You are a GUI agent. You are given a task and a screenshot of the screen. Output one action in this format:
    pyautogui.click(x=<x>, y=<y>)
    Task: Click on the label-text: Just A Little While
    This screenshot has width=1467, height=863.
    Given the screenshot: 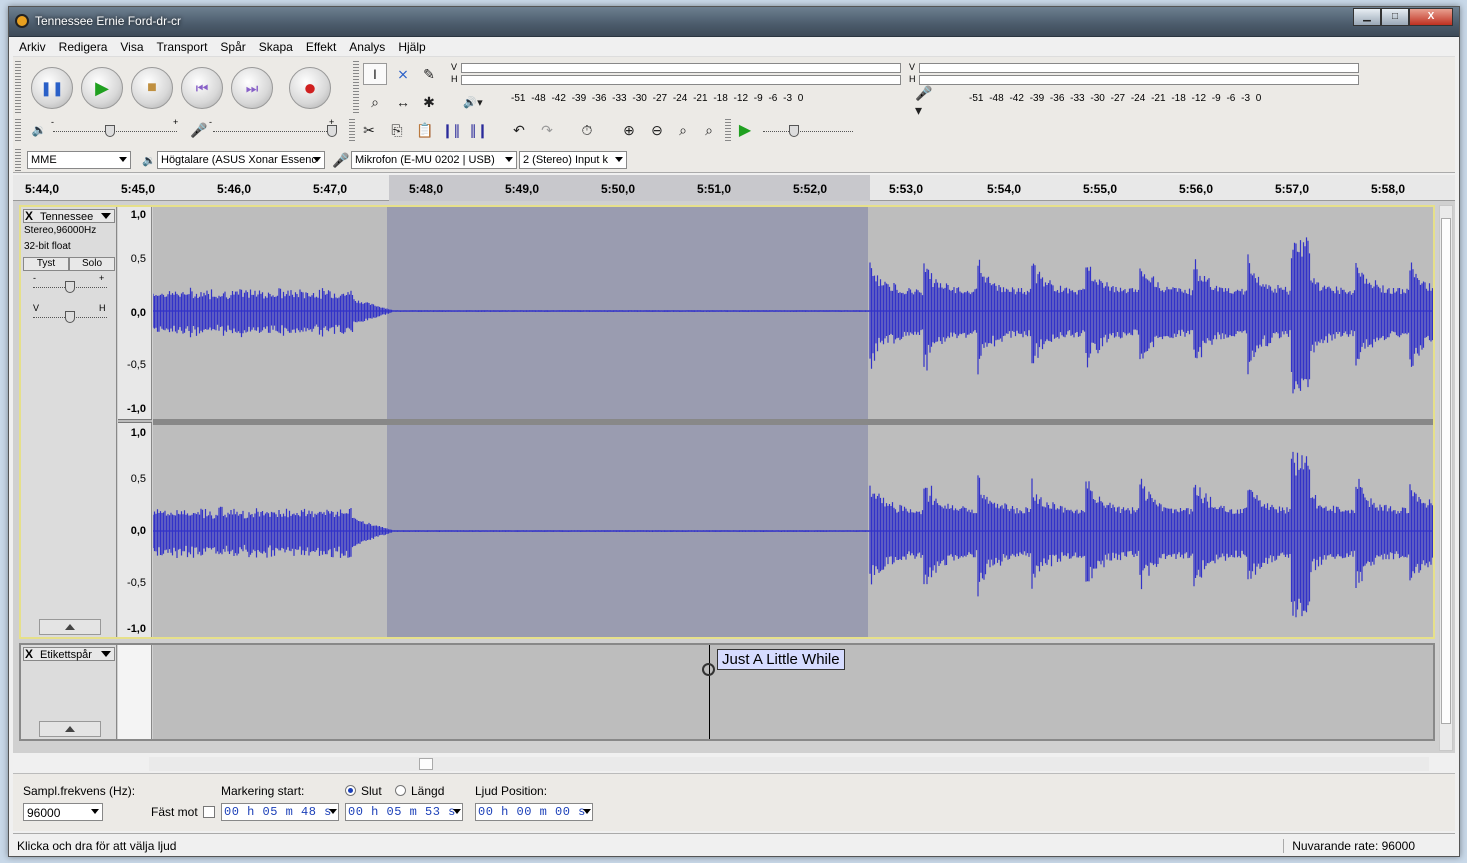 What is the action you would take?
    pyautogui.click(x=781, y=659)
    